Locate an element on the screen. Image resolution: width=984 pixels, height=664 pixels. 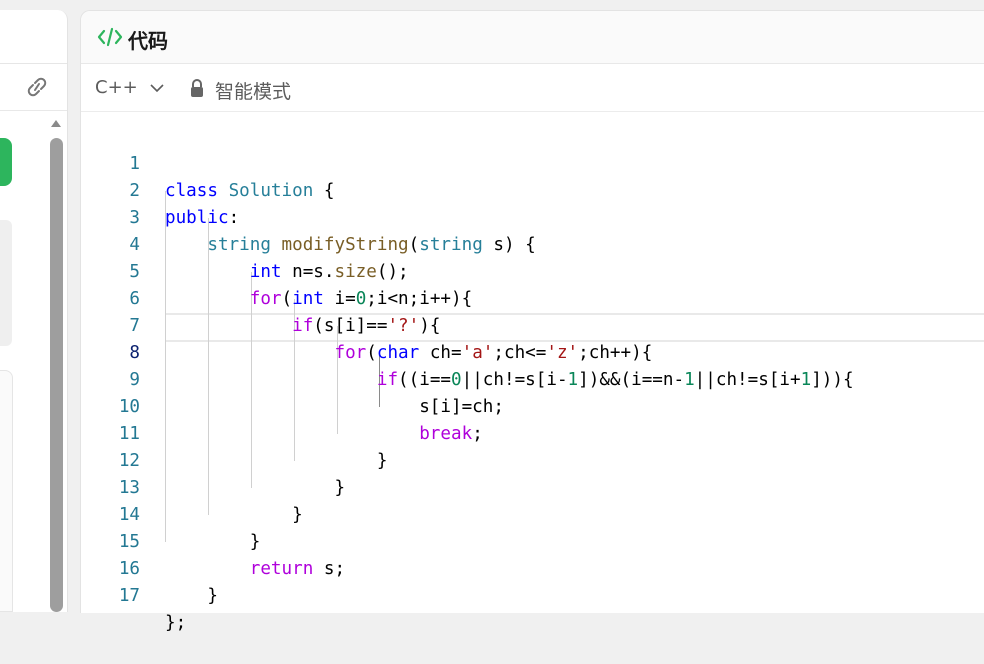
smart-mode-label: 智能模式 is located at coordinates (253, 90).